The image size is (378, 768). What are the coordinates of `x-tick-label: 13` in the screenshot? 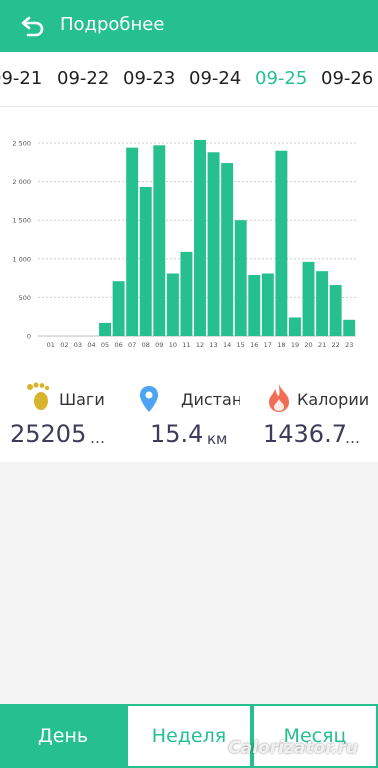 It's located at (213, 345).